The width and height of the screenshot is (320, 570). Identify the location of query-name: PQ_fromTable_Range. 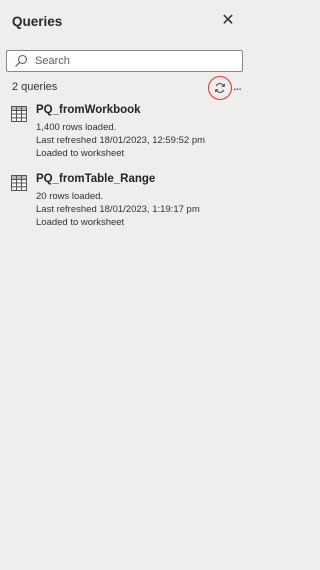
(96, 179).